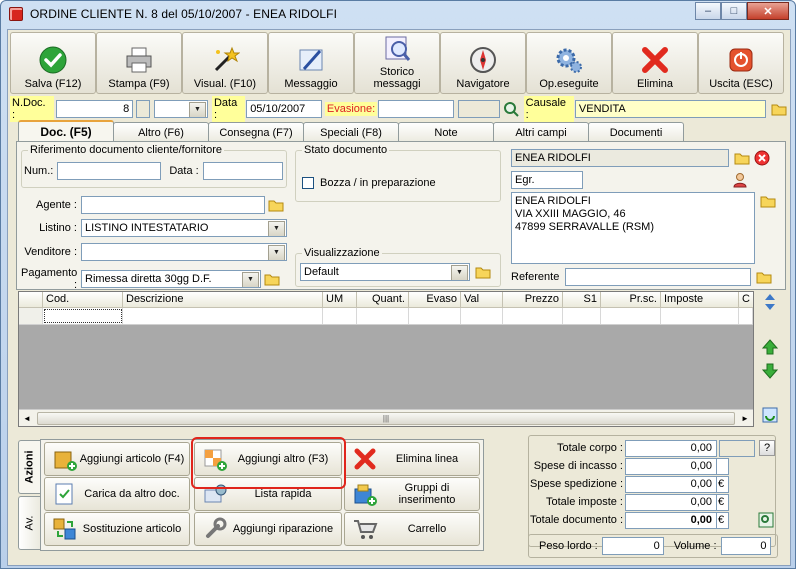 Image resolution: width=796 pixels, height=569 pixels. Describe the element at coordinates (620, 158) in the screenshot. I see `client-name-field: ENEA RIDOLFI` at that location.